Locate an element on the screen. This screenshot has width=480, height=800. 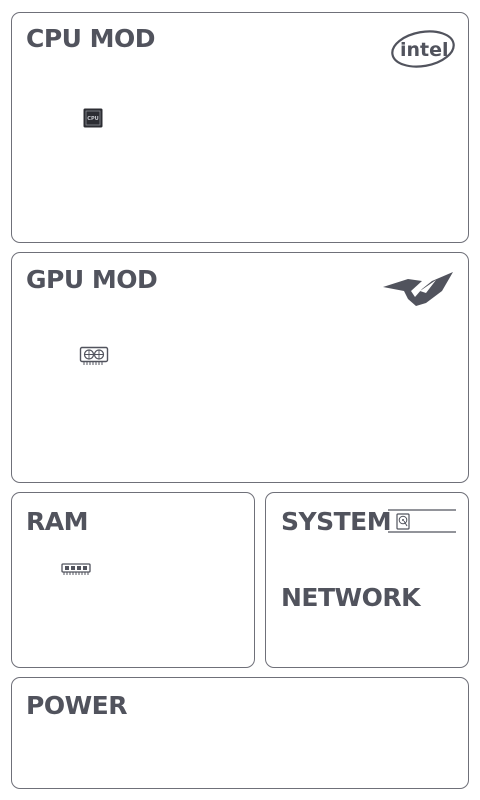
intel-logo: intel is located at coordinates (423, 49).